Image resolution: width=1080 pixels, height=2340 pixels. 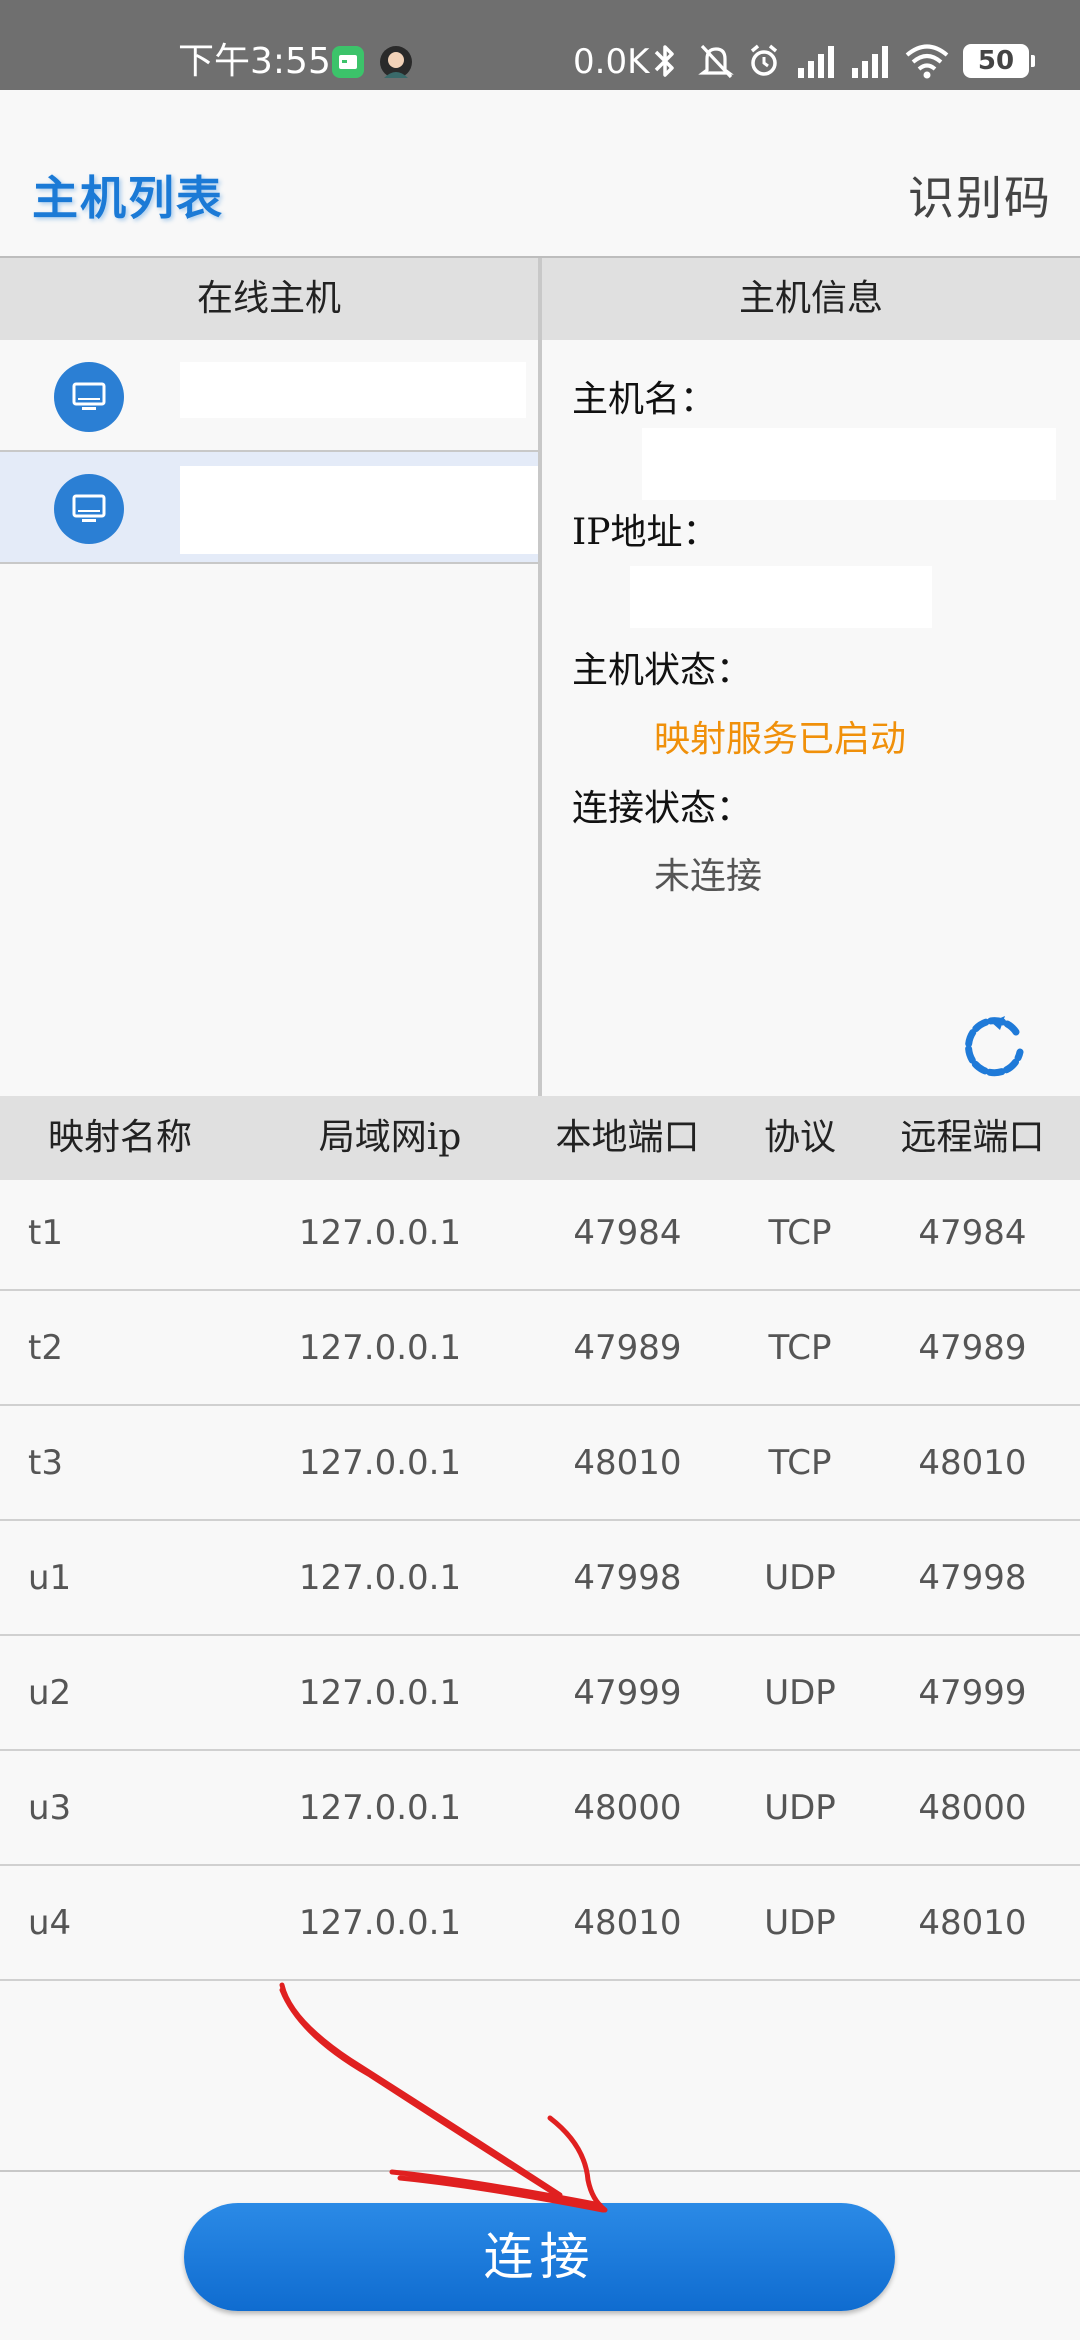 What do you see at coordinates (764, 60) in the screenshot?
I see `alarm-icon` at bounding box center [764, 60].